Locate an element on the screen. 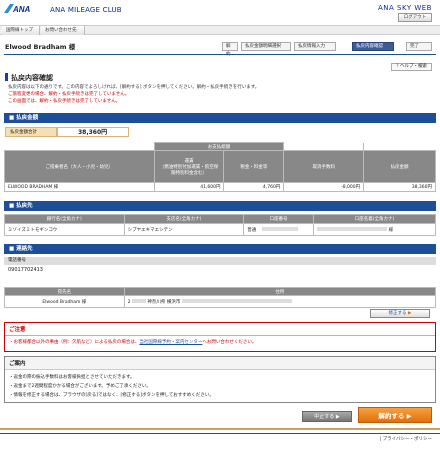  refund-button: 解約する ▶ is located at coordinates (395, 415).